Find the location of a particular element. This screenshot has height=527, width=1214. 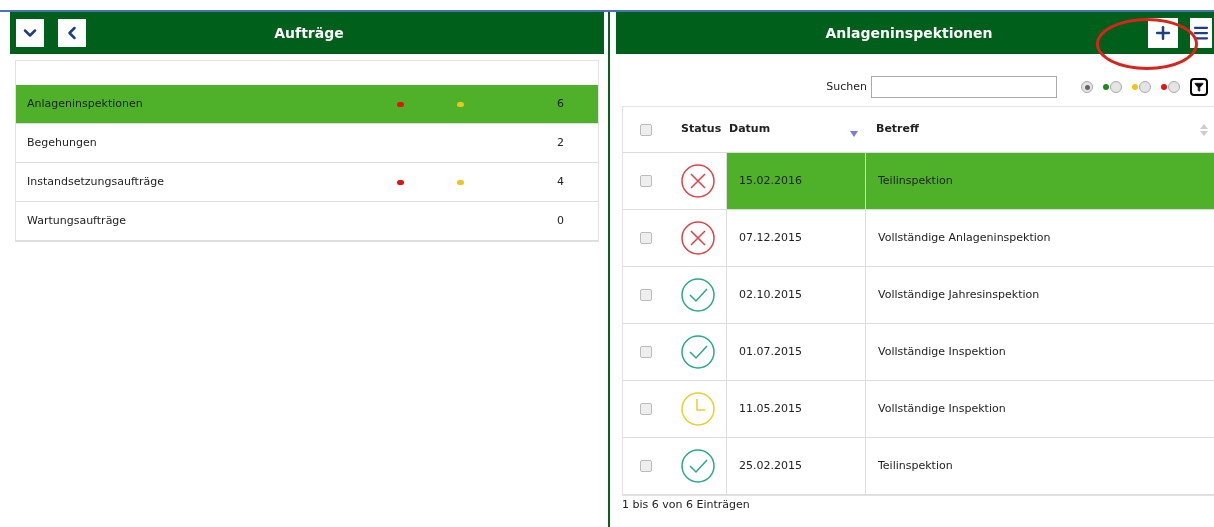

date-cell-text: 11.05.2015 is located at coordinates (770, 408).